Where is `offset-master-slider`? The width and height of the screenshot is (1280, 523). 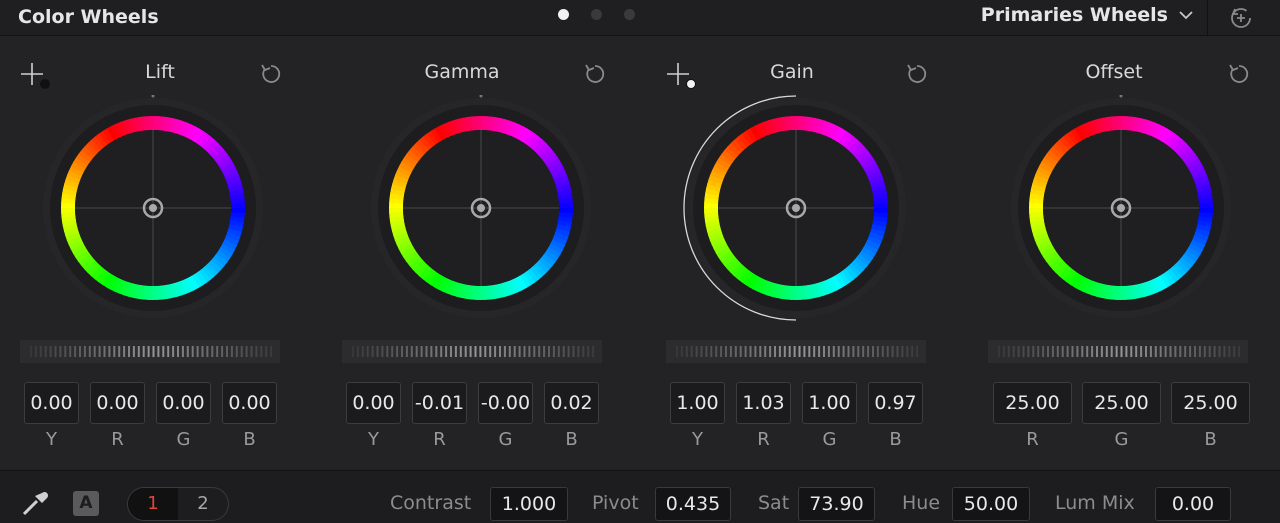
offset-master-slider is located at coordinates (1118, 351).